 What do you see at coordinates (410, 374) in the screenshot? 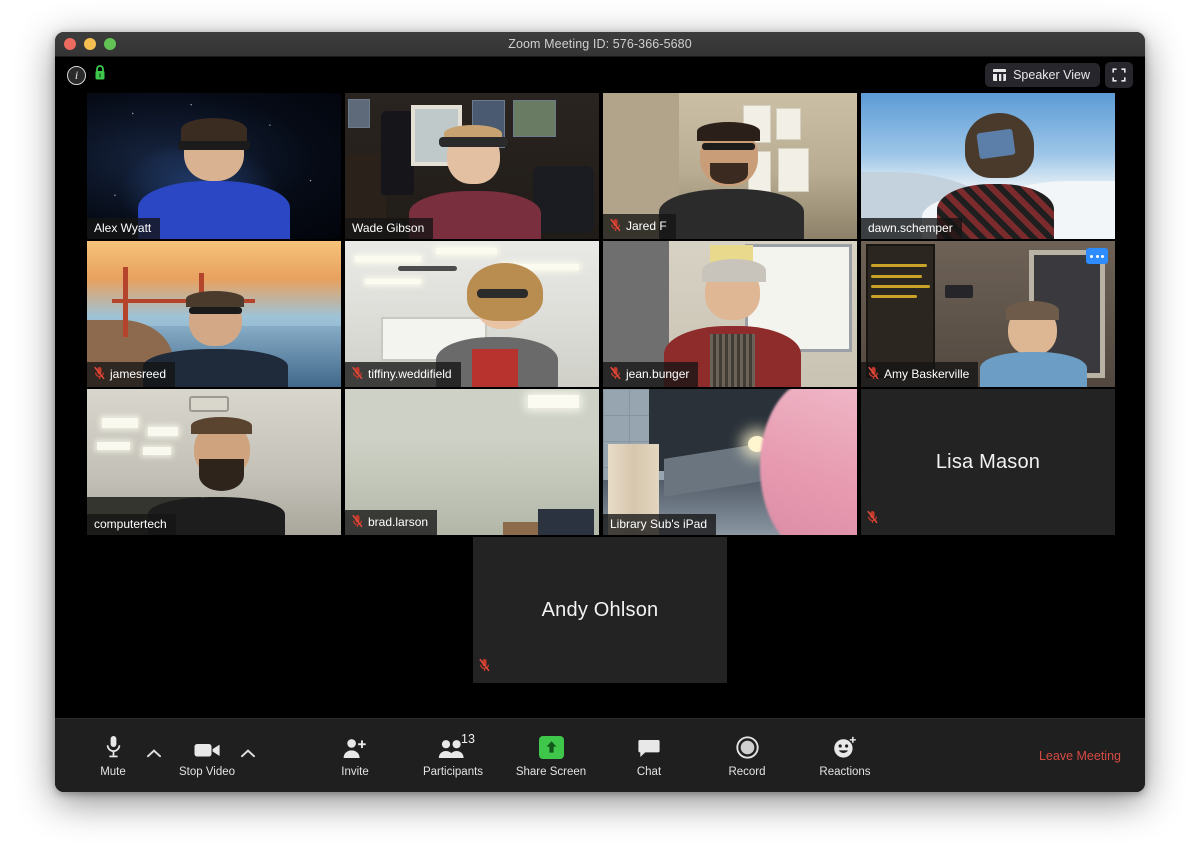
I see `participant-name: tiffiny.weddifield` at bounding box center [410, 374].